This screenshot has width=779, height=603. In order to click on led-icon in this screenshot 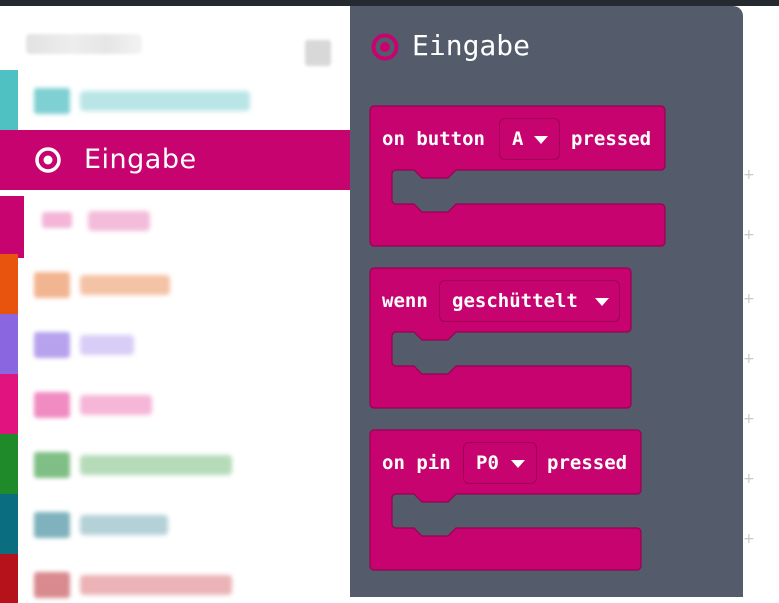, I will do `click(52, 285)`.